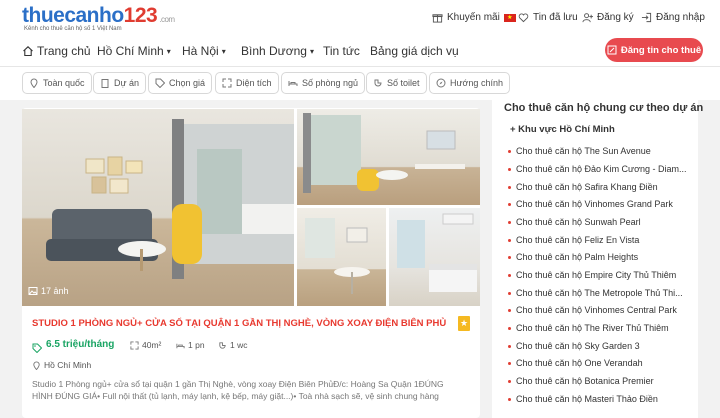 The height and width of the screenshot is (418, 720). Describe the element at coordinates (180, 345) in the screenshot. I see `bed-icon` at that location.